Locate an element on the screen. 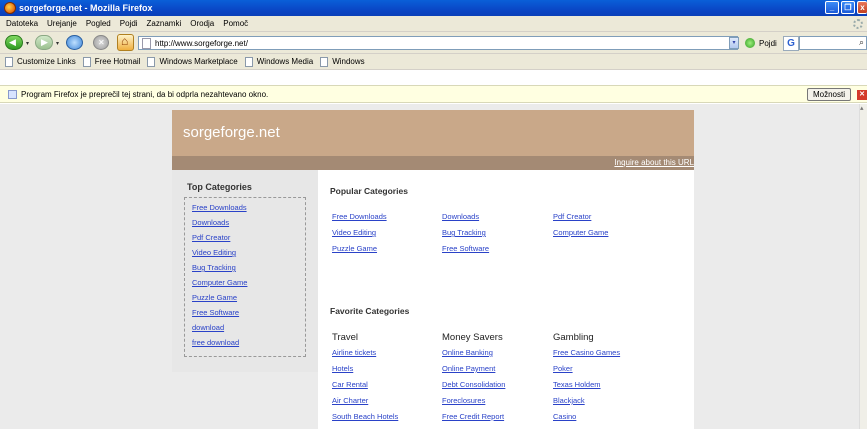 The width and height of the screenshot is (867, 429). money-savers-heading: Money Savers is located at coordinates (472, 337).